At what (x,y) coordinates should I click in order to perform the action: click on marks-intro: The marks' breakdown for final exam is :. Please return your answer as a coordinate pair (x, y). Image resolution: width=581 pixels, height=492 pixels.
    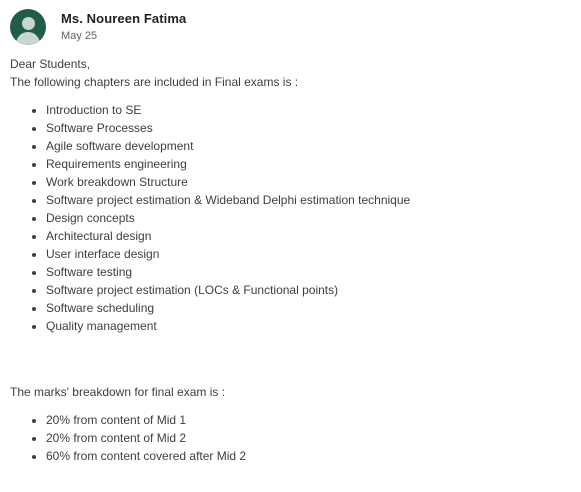
    Looking at the image, I should click on (118, 392).